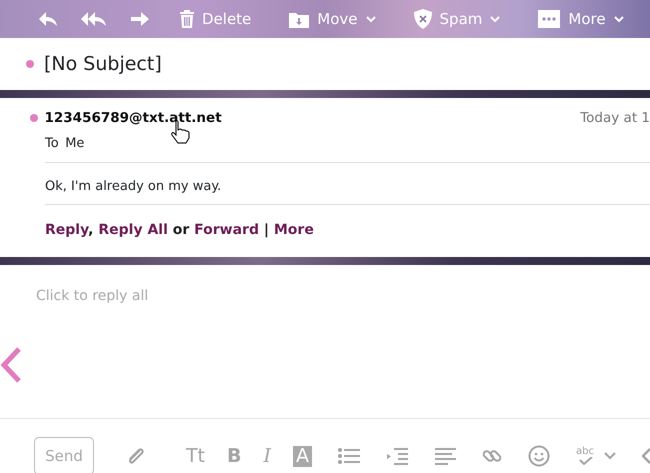 This screenshot has width=650, height=473. What do you see at coordinates (445, 456) in the screenshot?
I see `align-left-icon` at bounding box center [445, 456].